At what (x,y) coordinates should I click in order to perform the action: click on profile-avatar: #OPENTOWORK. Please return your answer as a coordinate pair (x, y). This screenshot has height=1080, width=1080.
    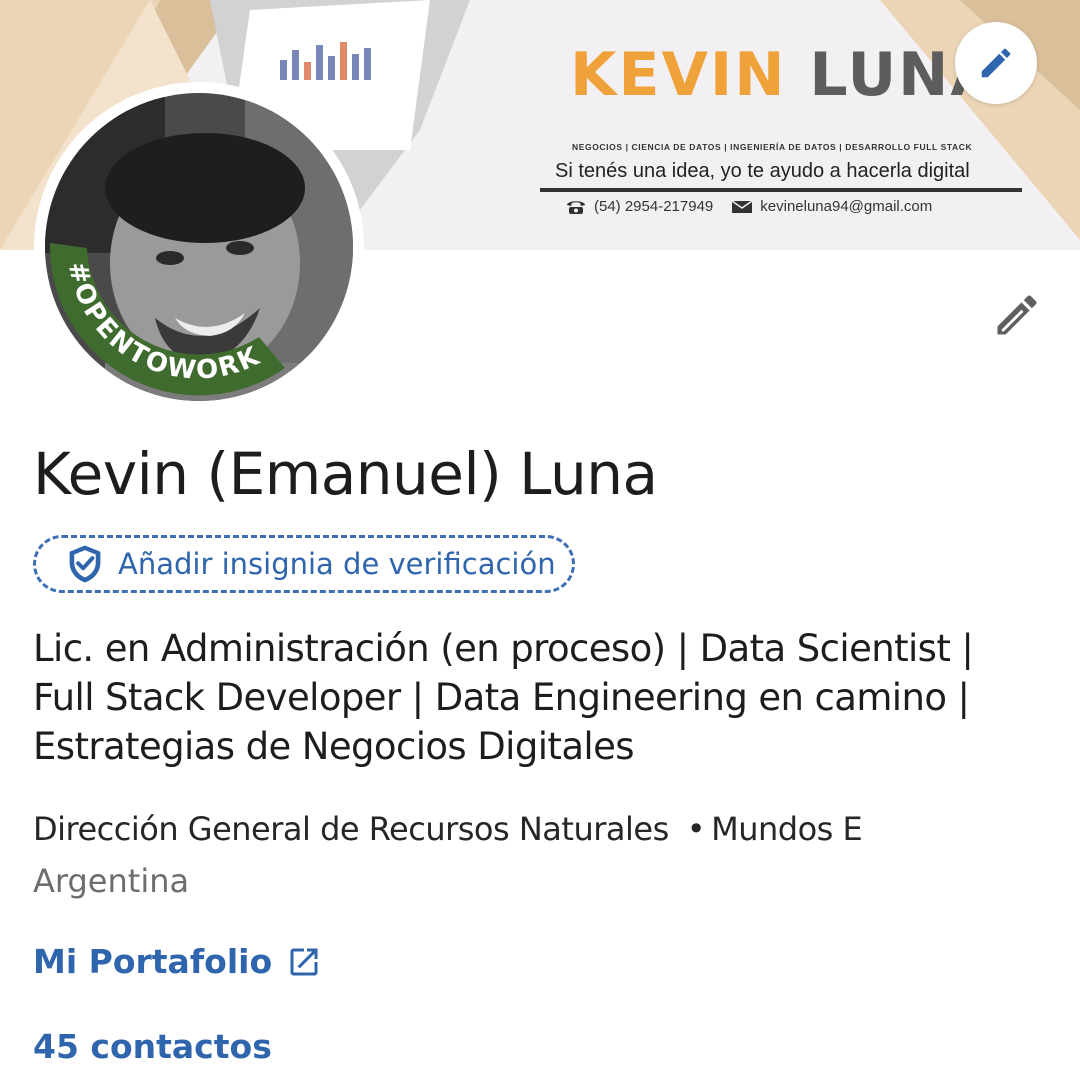
    Looking at the image, I should click on (199, 247).